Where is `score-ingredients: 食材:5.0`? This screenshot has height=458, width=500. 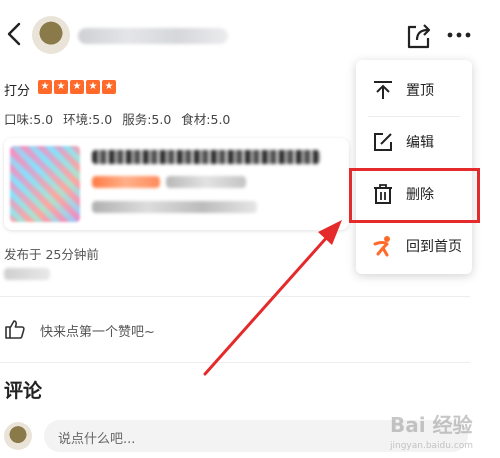
score-ingredients: 食材:5.0 is located at coordinates (206, 119).